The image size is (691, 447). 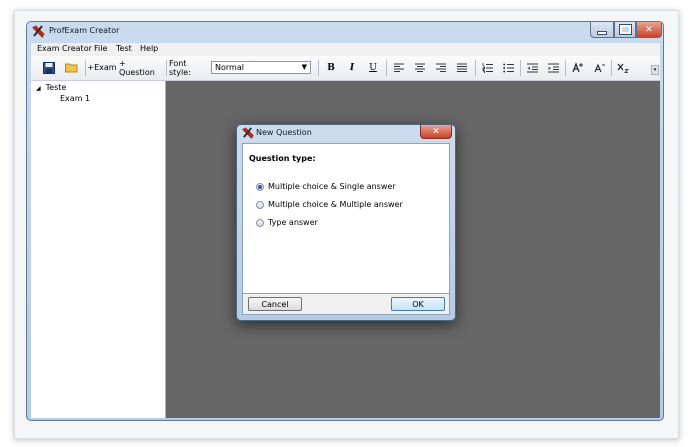 I want to click on indent-icon, so click(x=553, y=67).